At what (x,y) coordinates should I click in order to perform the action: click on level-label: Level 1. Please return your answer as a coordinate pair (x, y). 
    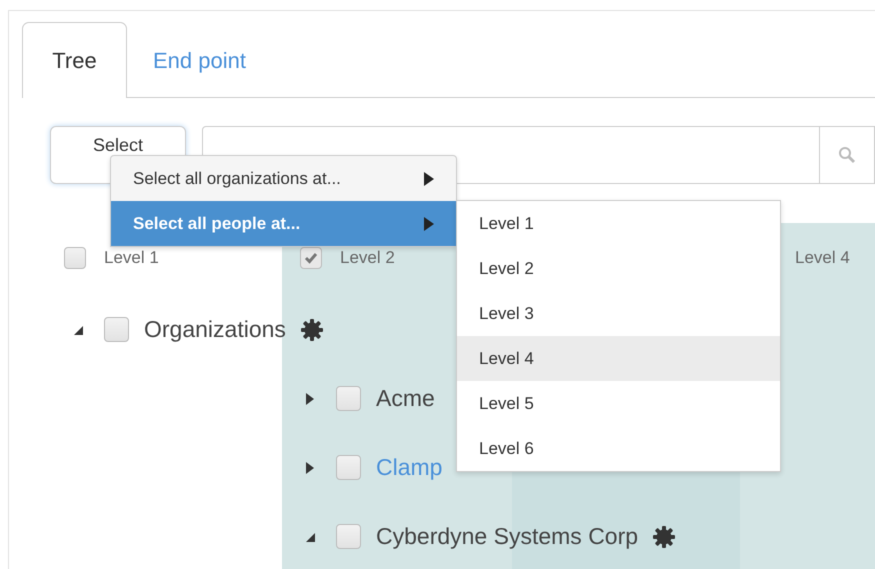
    Looking at the image, I should click on (131, 258).